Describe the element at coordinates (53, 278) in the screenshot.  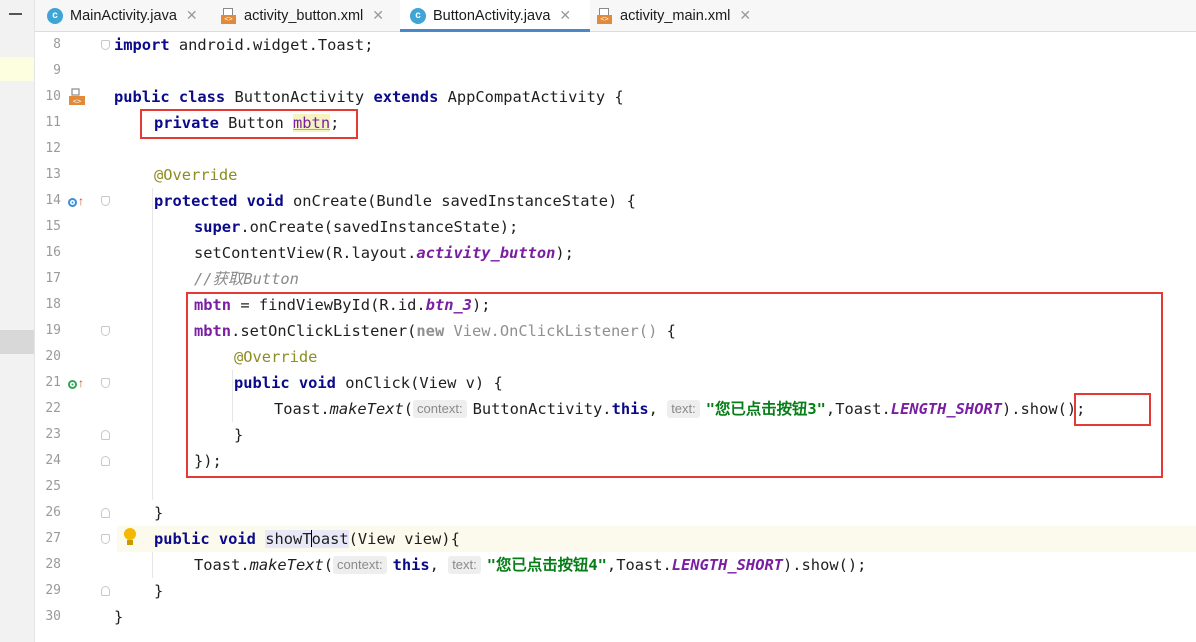
I see `line-number: 17` at that location.